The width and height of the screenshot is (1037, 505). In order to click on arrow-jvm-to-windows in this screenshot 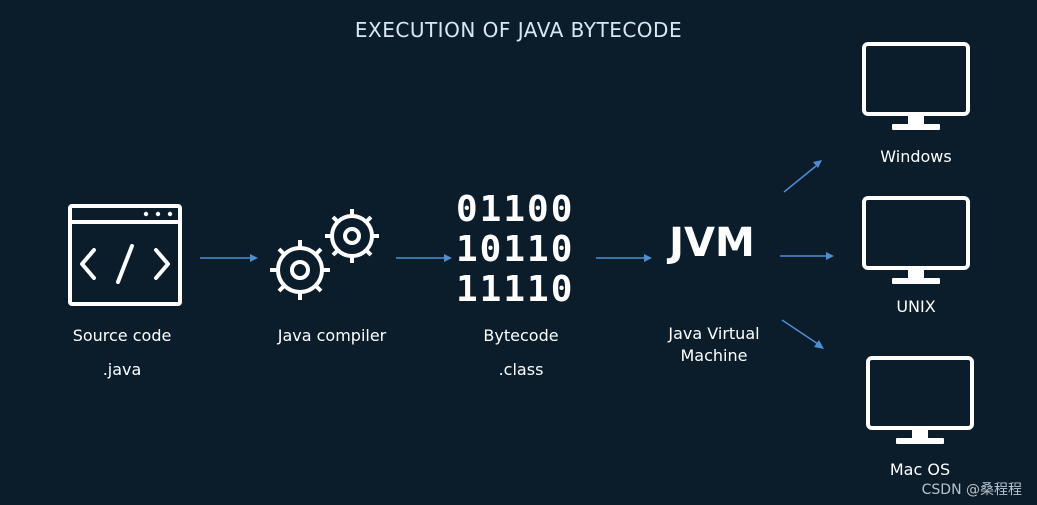, I will do `click(804, 176)`.